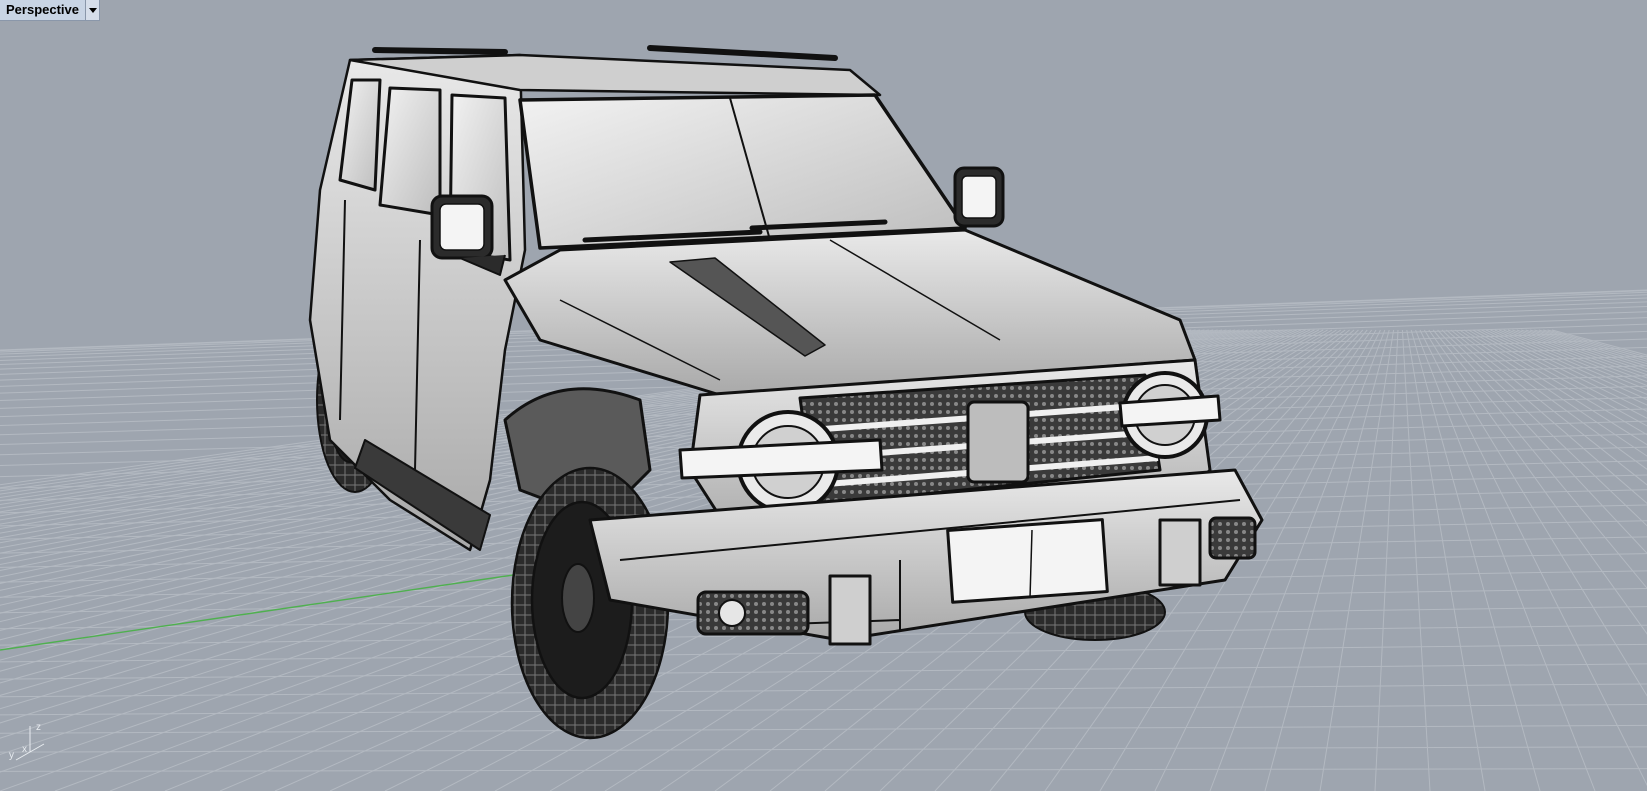 This screenshot has height=791, width=1647. I want to click on windshield, so click(742, 171).